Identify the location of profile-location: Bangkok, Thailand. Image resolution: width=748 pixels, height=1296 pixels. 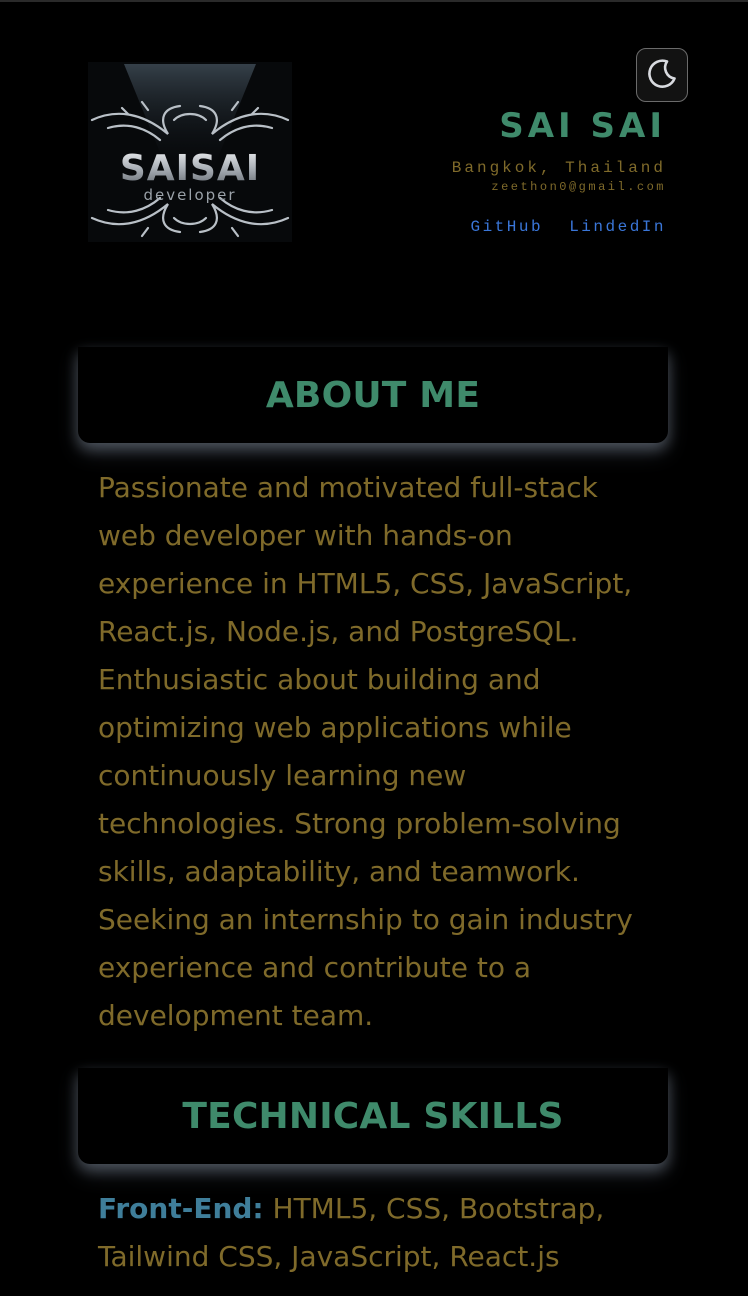
(558, 168).